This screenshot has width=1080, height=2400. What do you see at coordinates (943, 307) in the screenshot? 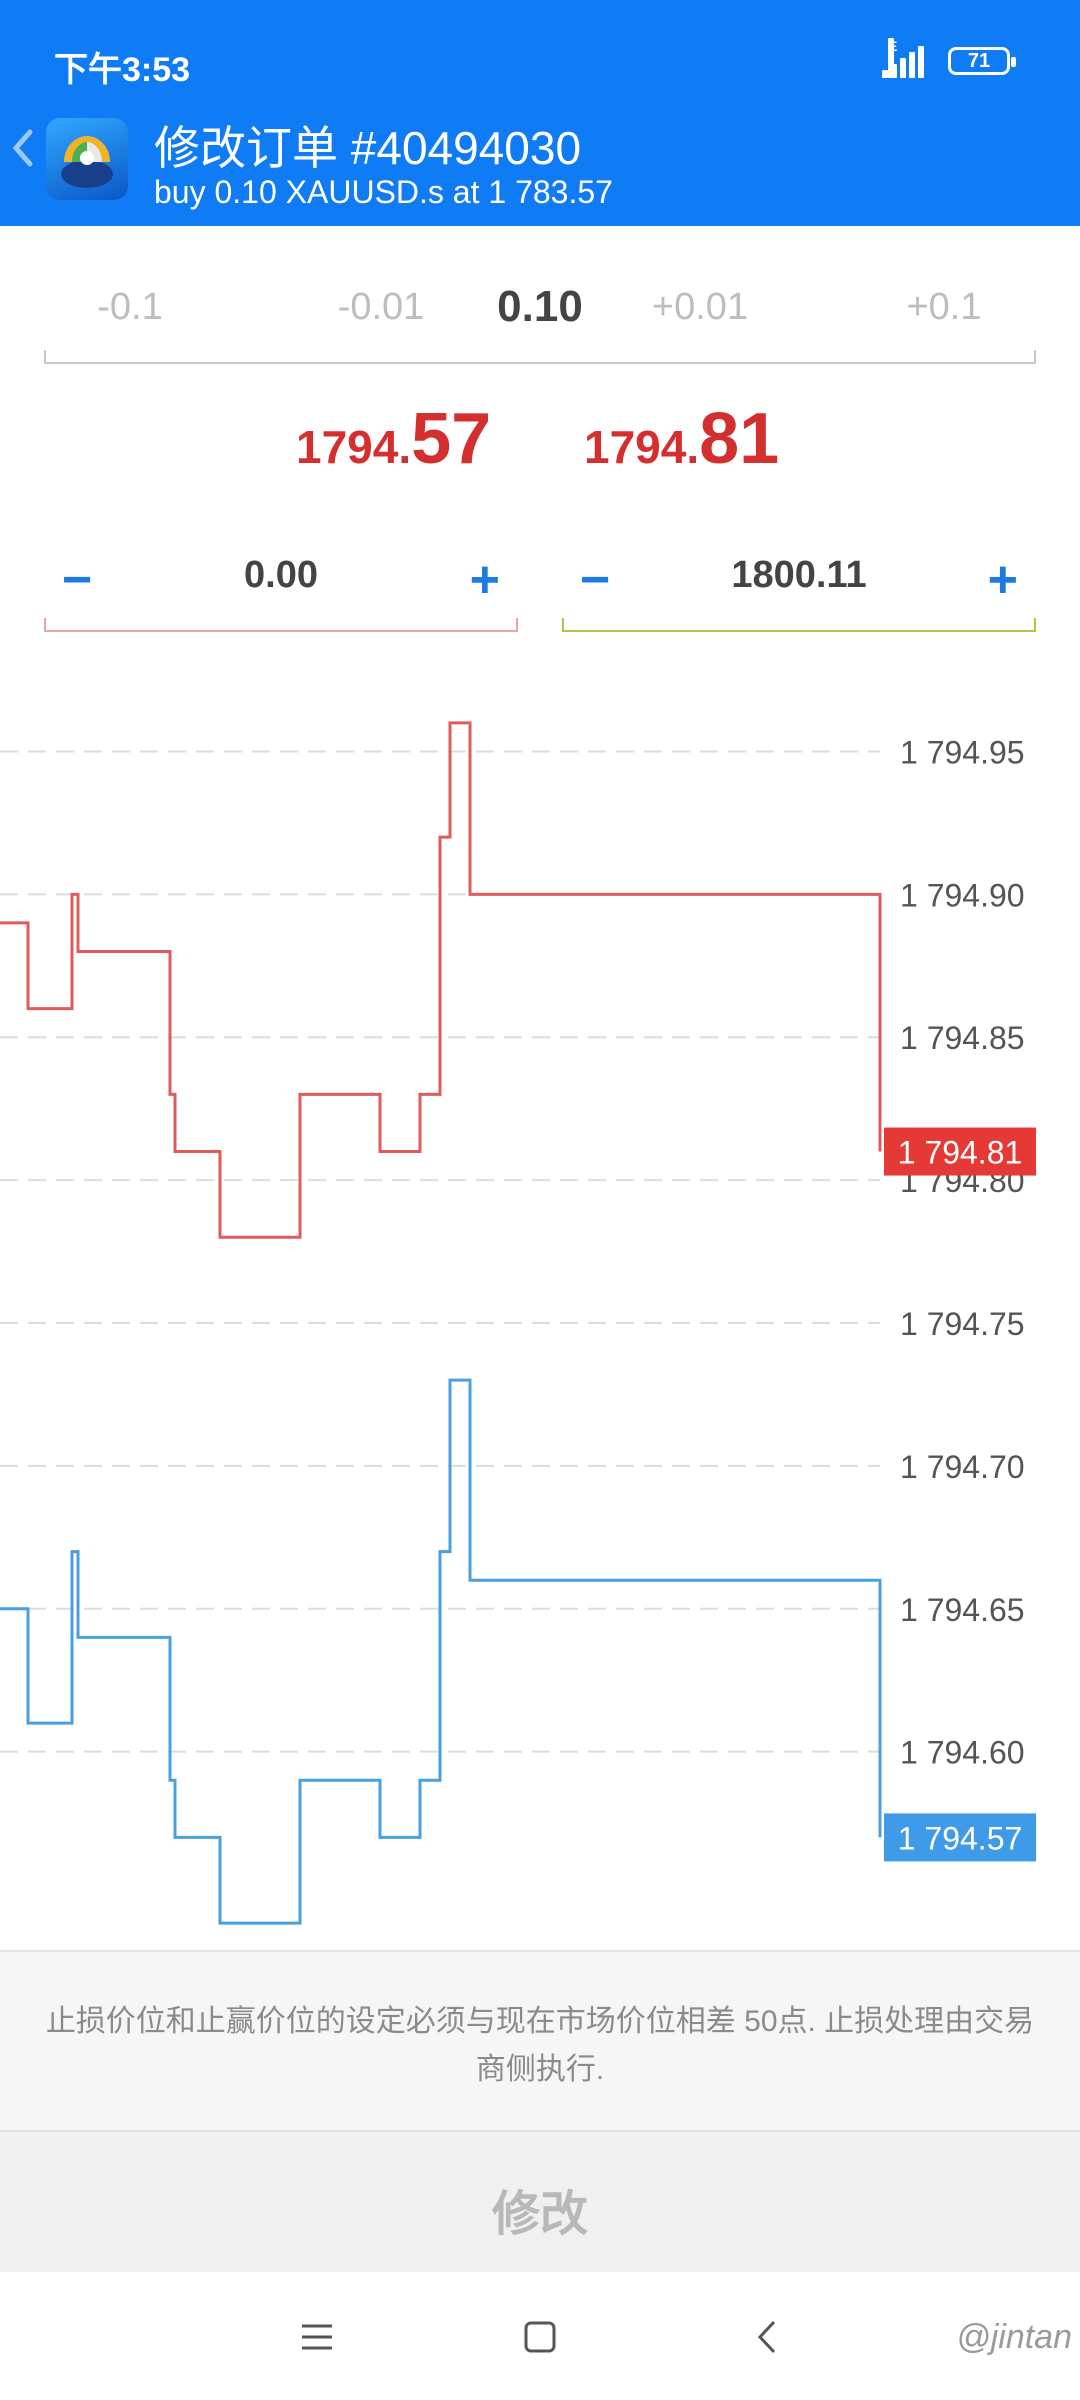
I see `volume-option: +0.1` at bounding box center [943, 307].